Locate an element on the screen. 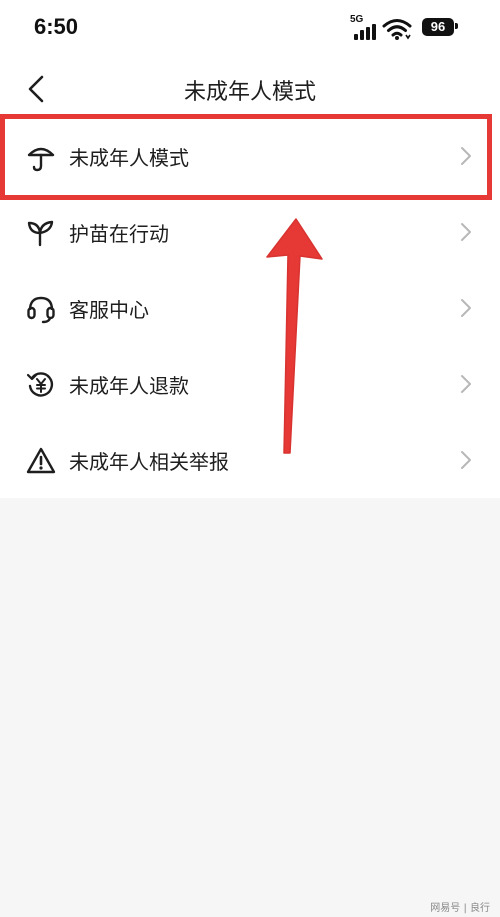 Image resolution: width=500 pixels, height=917 pixels. menu-item-minor-refund: 未成年人退款 is located at coordinates (250, 384).